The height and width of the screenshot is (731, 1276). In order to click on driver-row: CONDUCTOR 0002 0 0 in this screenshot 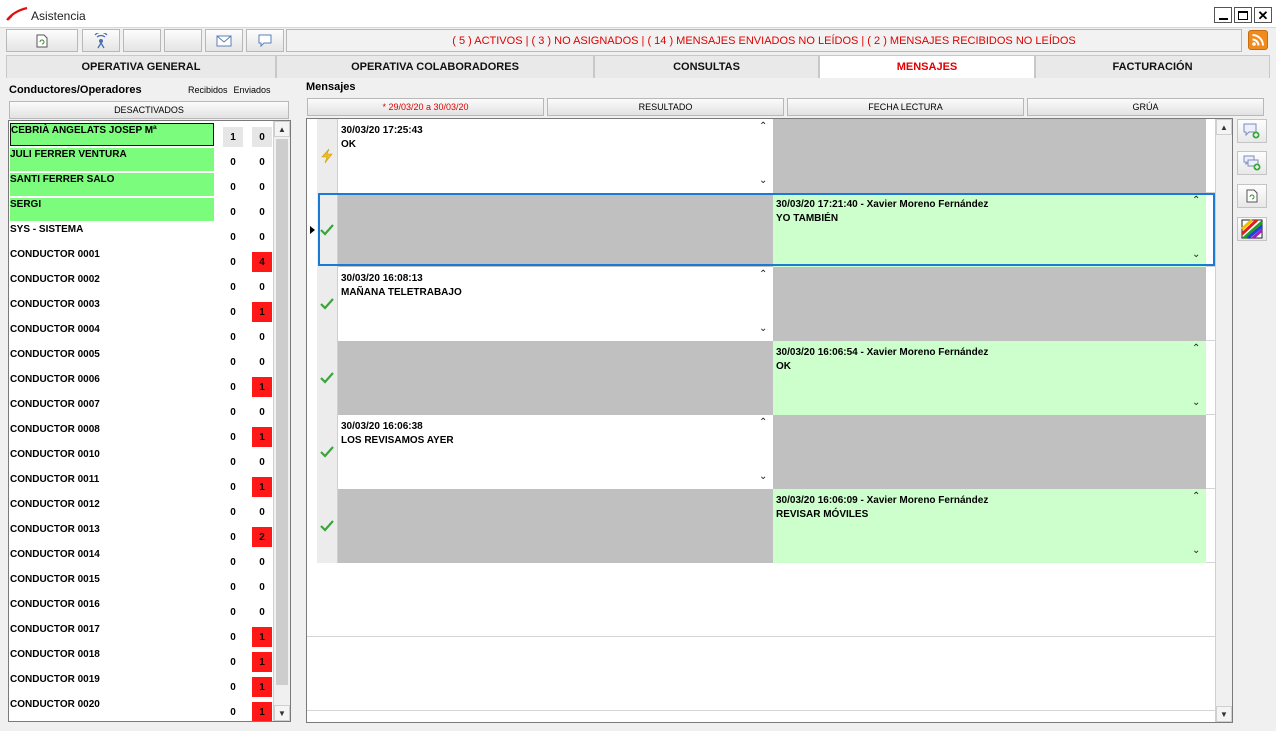, I will do `click(141, 283)`.